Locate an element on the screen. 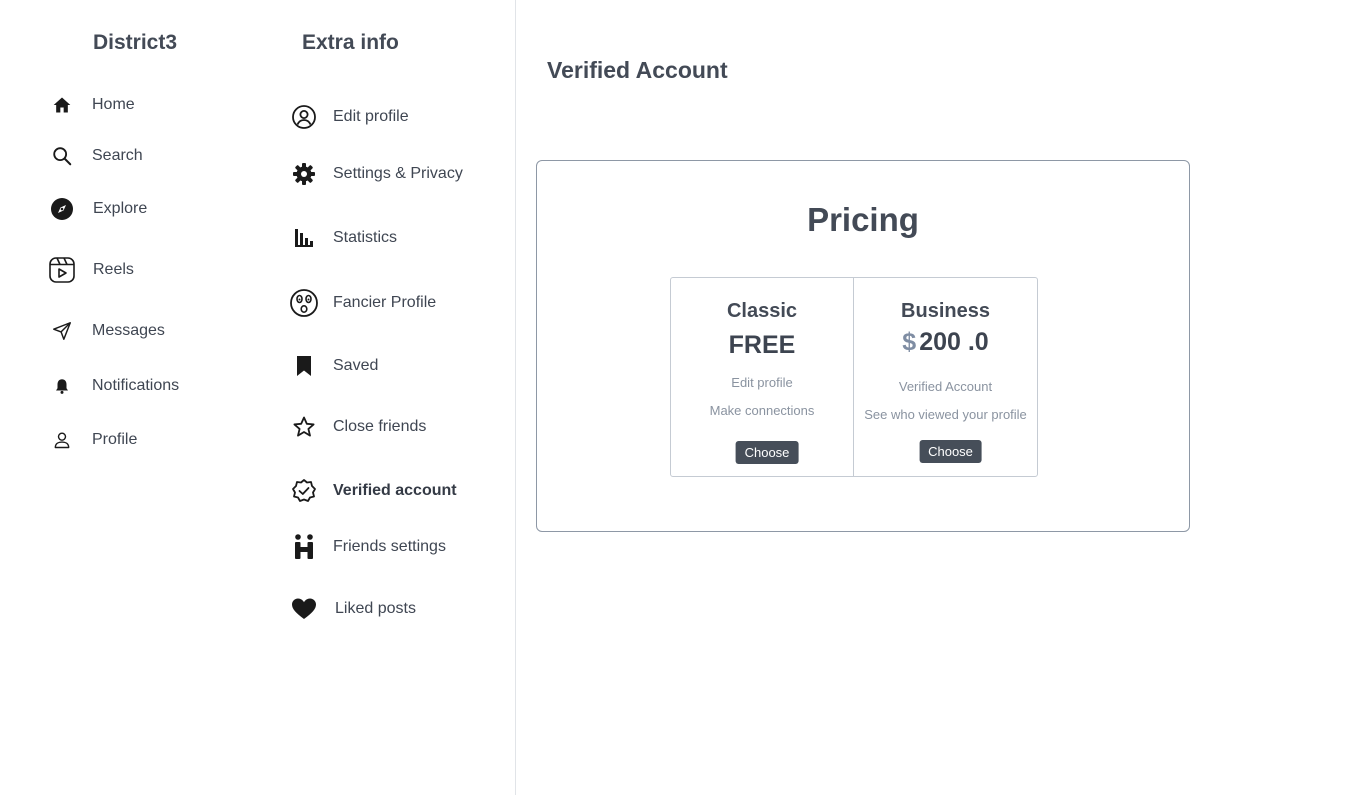 The width and height of the screenshot is (1370, 795). user-icon is located at coordinates (62, 440).